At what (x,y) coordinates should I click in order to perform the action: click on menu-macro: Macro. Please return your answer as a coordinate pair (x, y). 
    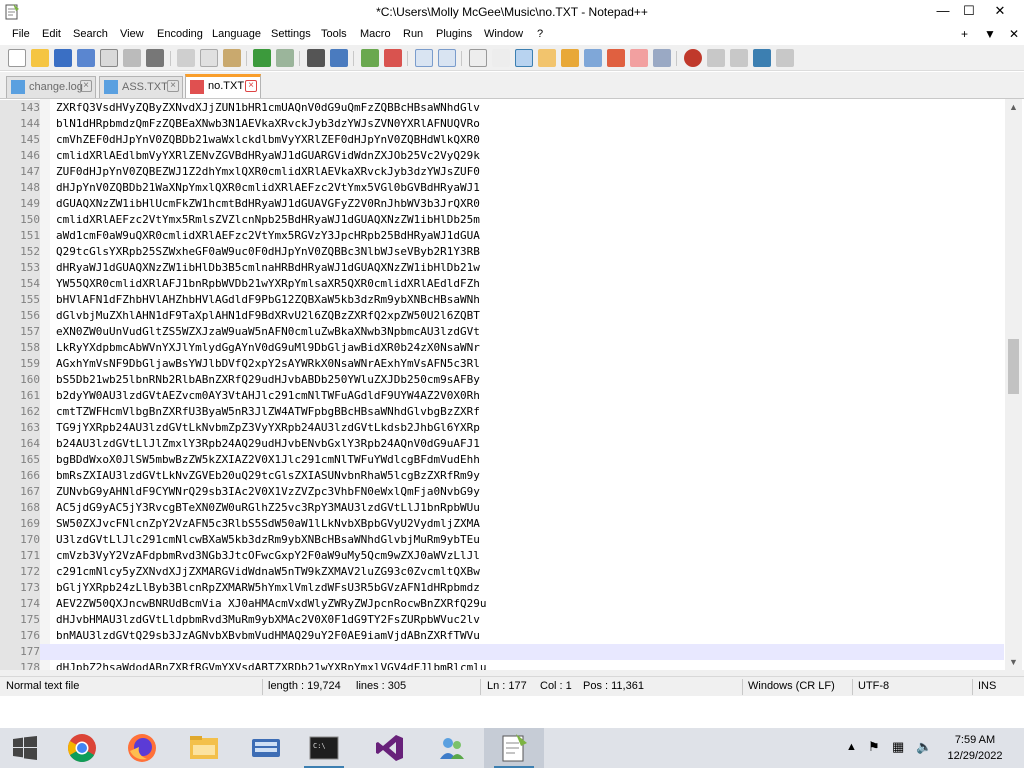
    Looking at the image, I should click on (375, 34).